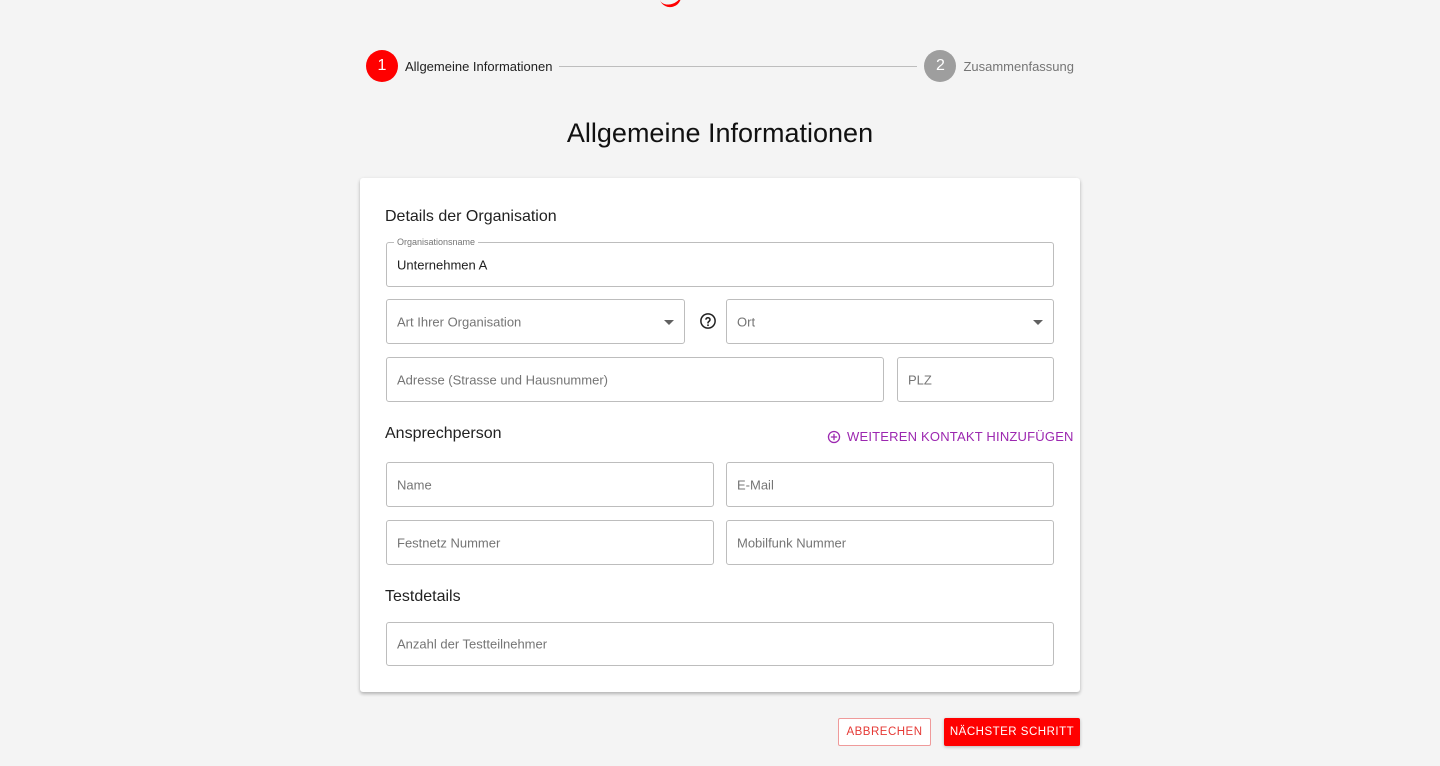 Image resolution: width=1440 pixels, height=766 pixels. What do you see at coordinates (459, 321) in the screenshot?
I see `organization-type-placeholder: Art Ihrer Organisation` at bounding box center [459, 321].